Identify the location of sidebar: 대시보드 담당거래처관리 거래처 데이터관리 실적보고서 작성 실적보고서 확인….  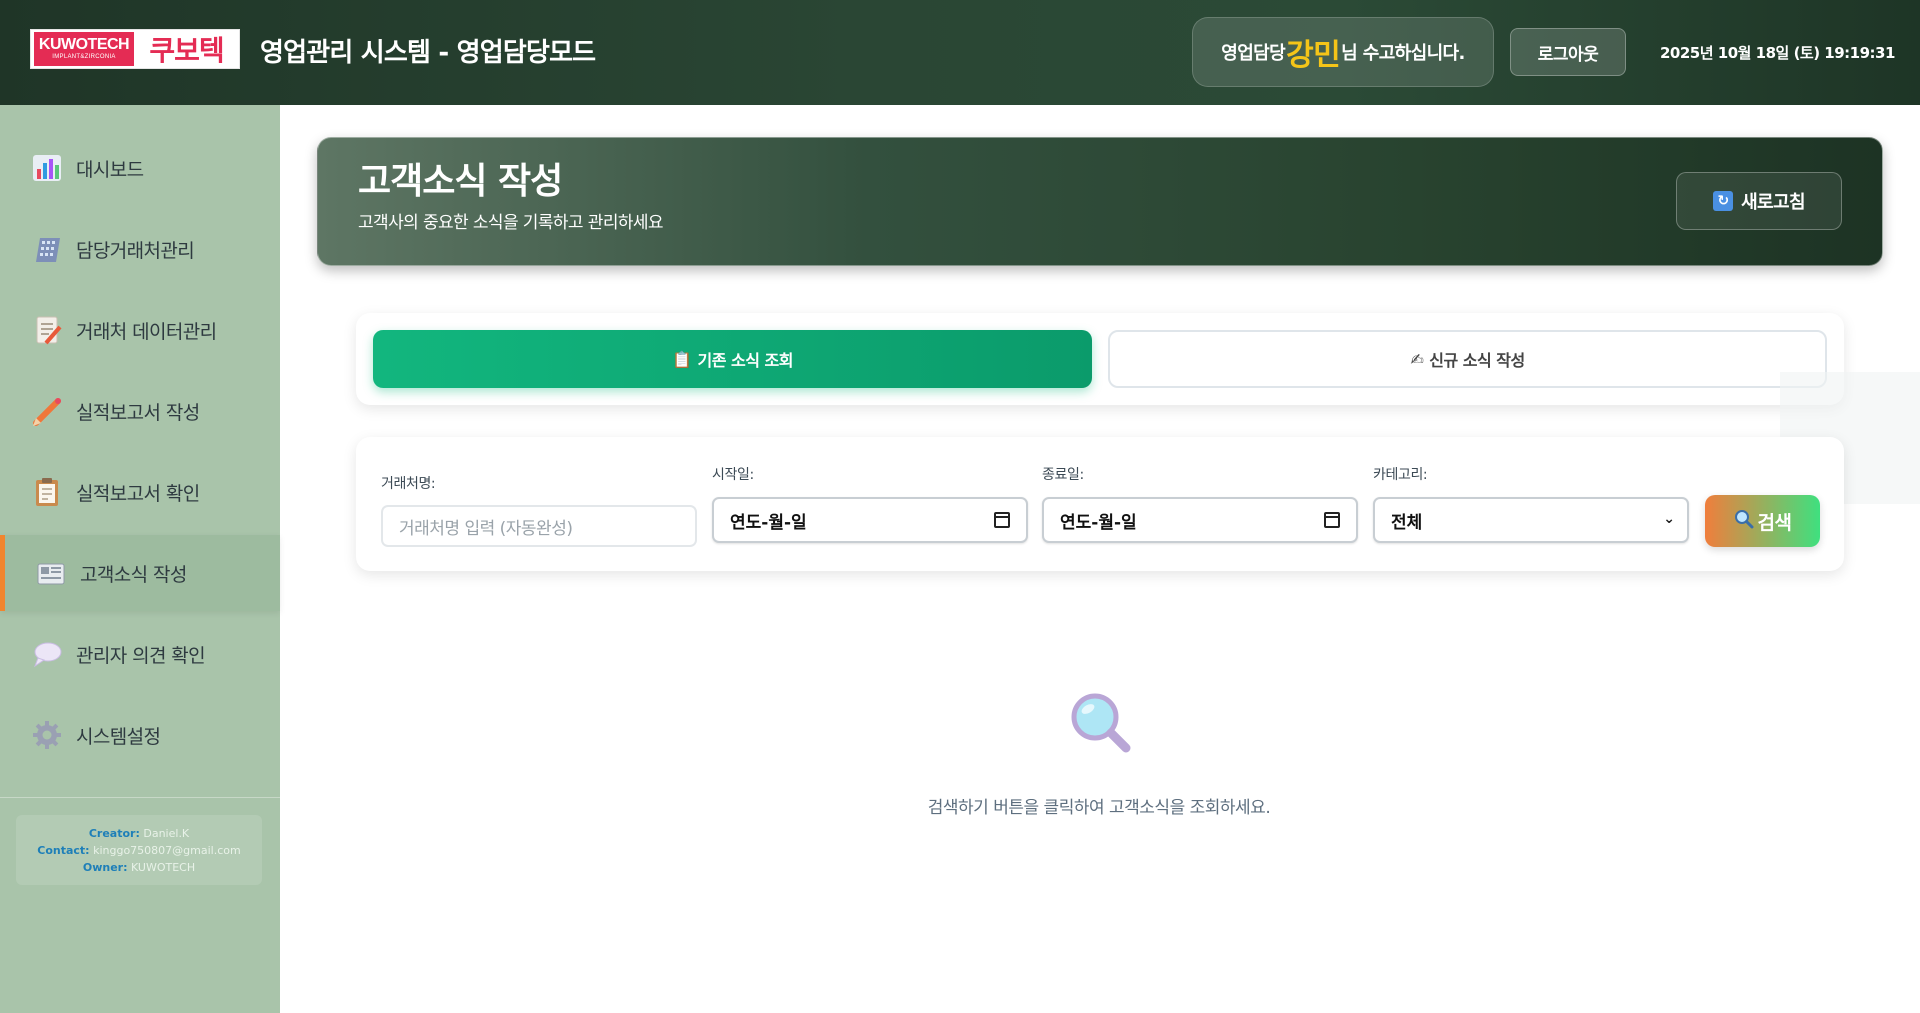
(140, 559).